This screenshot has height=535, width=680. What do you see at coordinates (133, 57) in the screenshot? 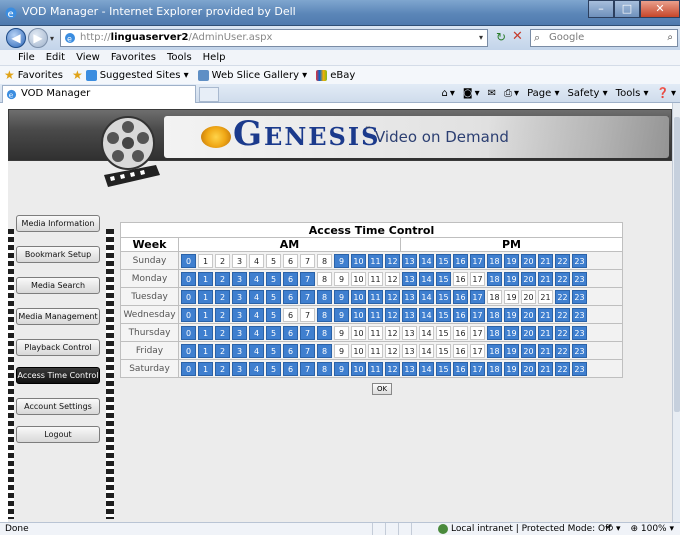
I see `menu-favorites: Favorites` at bounding box center [133, 57].